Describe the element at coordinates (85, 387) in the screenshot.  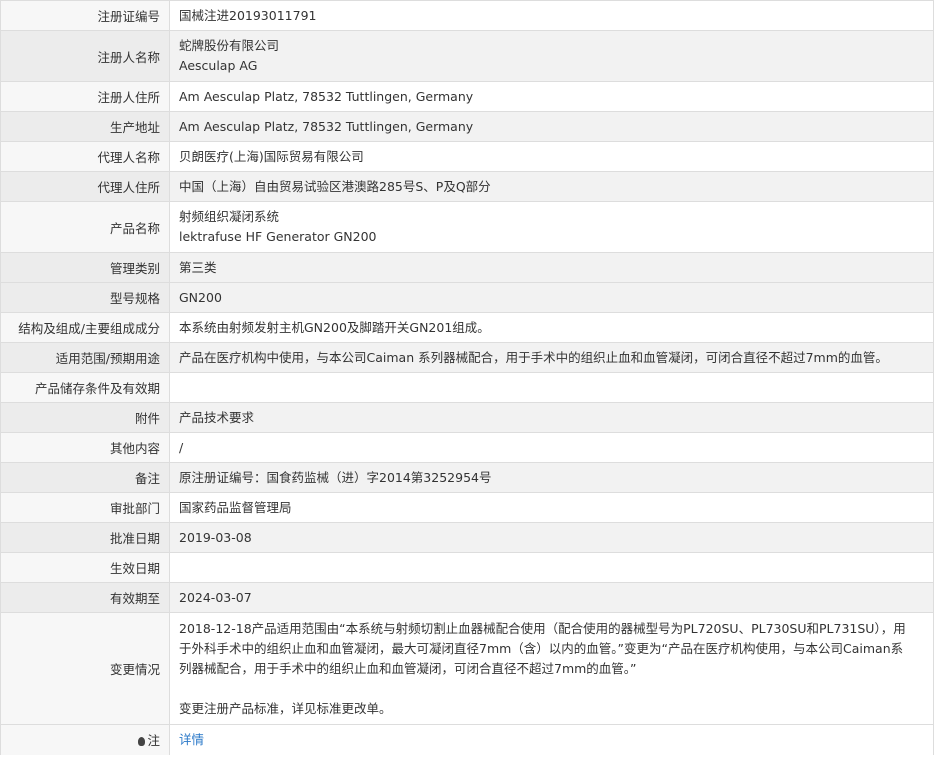
I see `row-label: 产品储存条件及有效期` at that location.